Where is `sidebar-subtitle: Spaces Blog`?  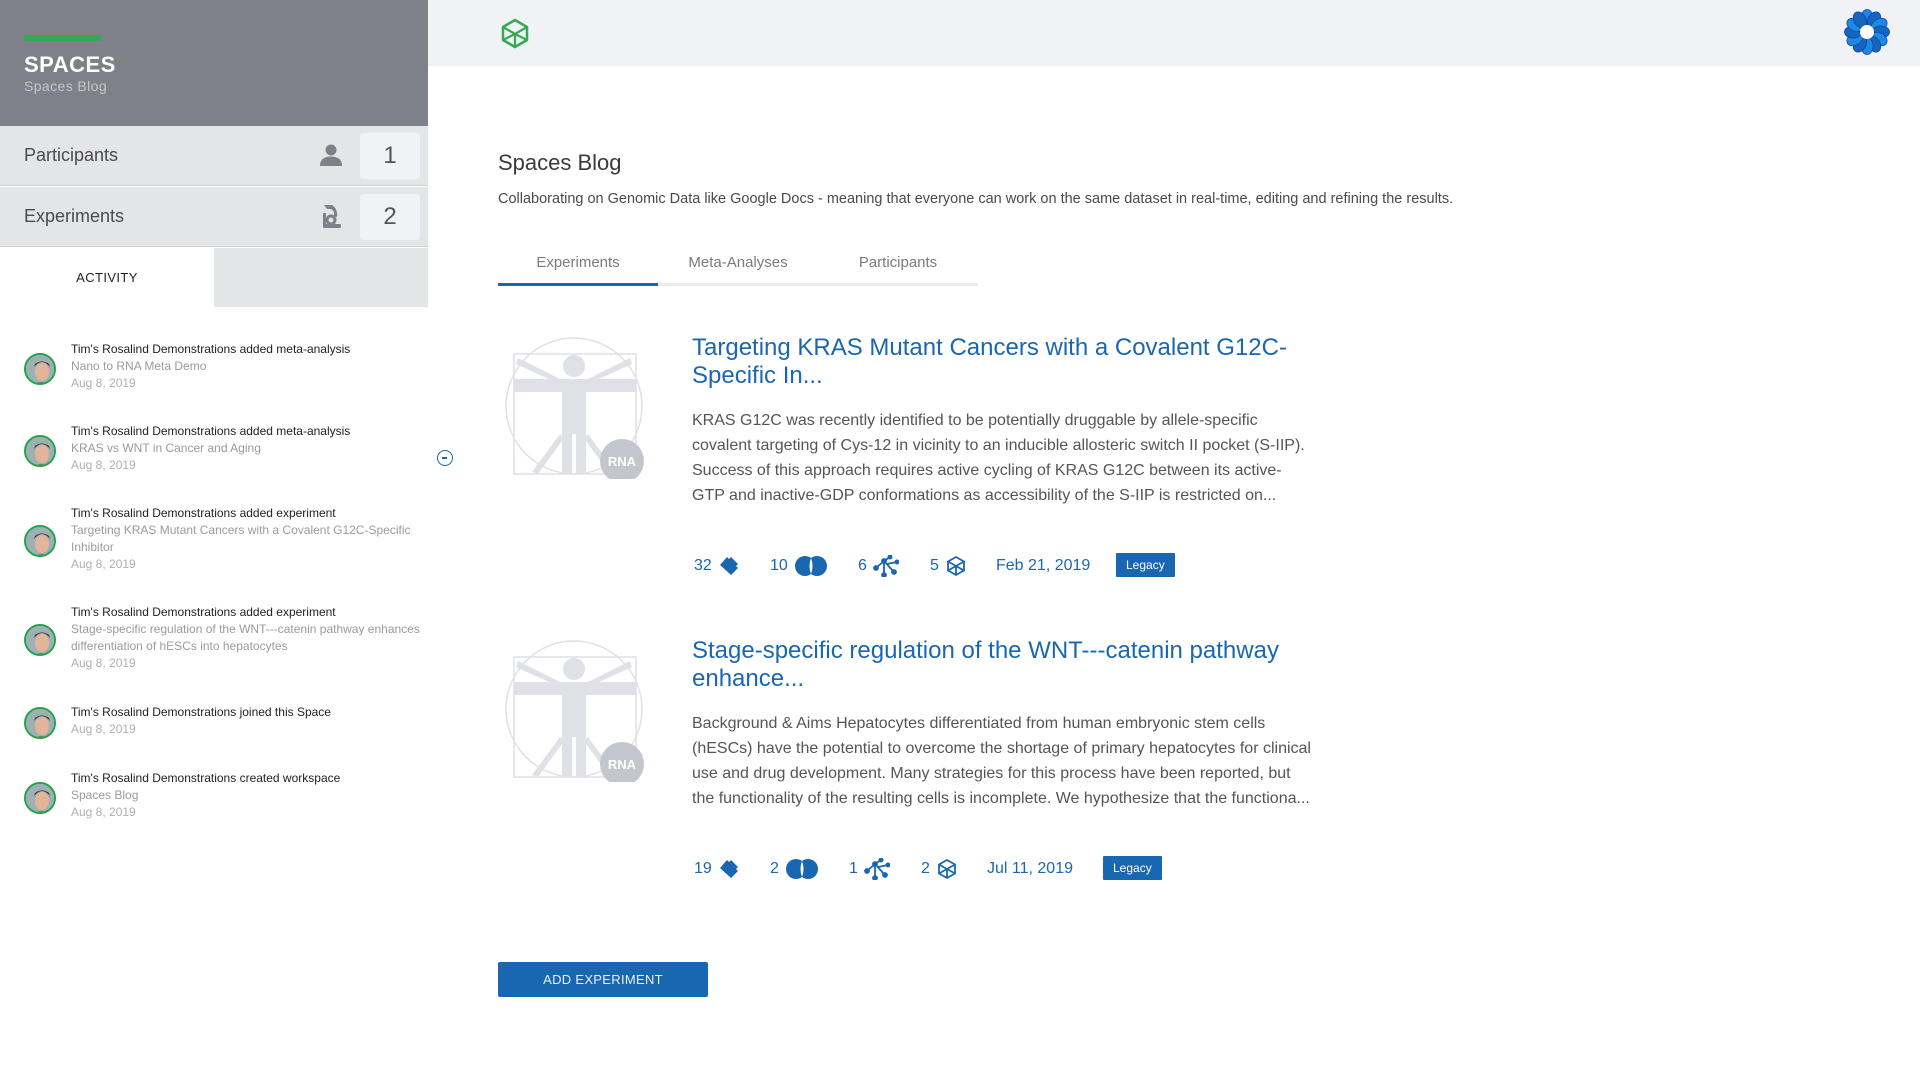 sidebar-subtitle: Spaces Blog is located at coordinates (66, 86).